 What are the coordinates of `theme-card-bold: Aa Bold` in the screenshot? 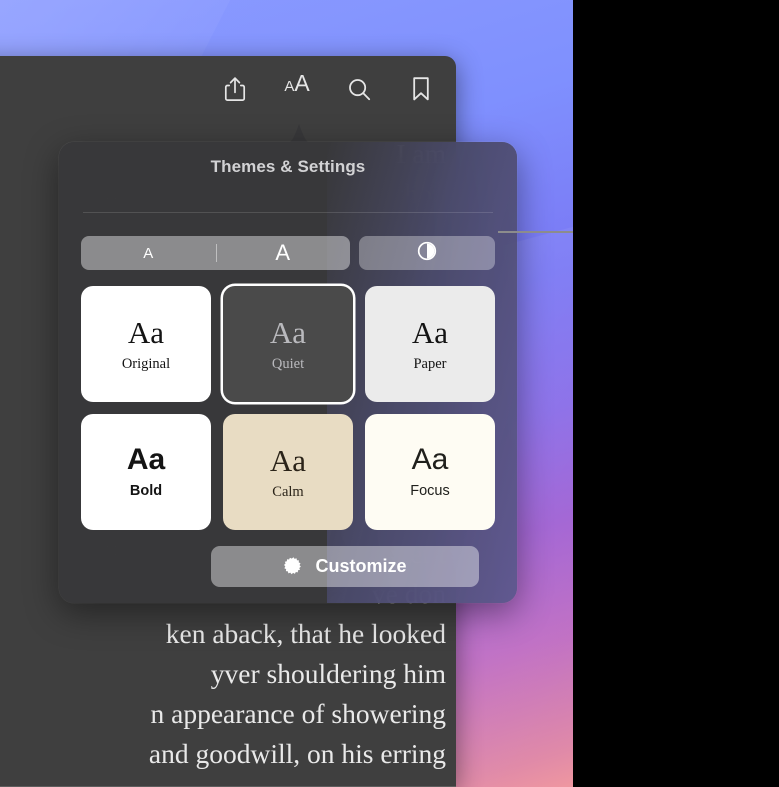 It's located at (146, 472).